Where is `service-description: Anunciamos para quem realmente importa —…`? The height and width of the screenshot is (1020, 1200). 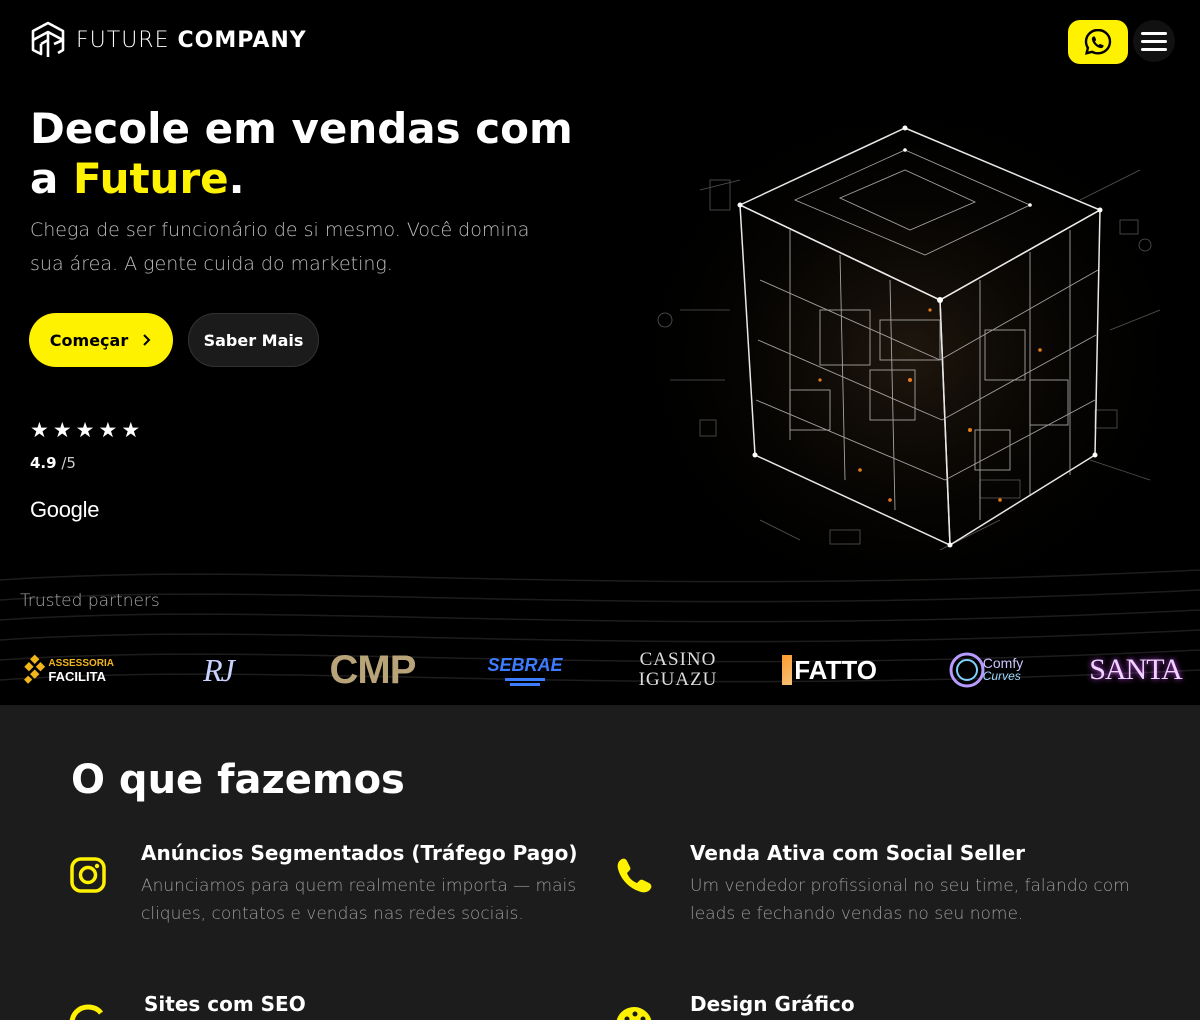 service-description: Anunciamos para quem realmente importa —… is located at coordinates (359, 900).